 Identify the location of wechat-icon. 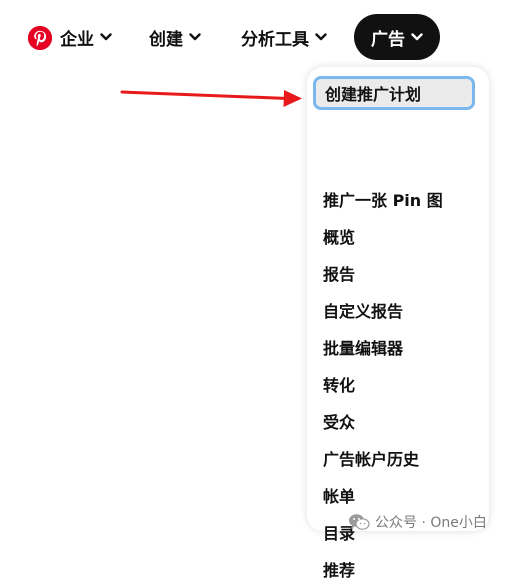
(359, 522).